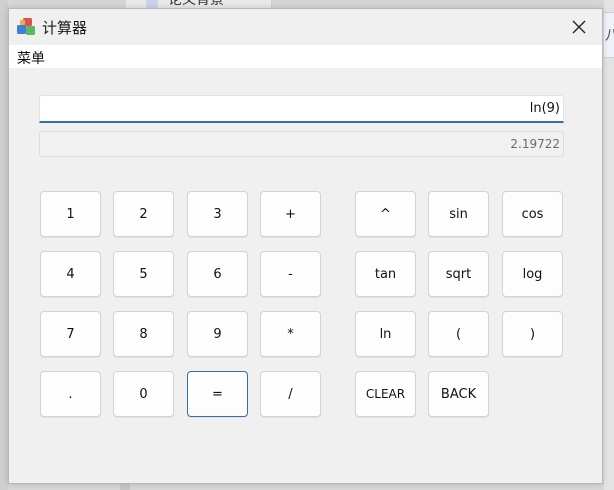 The width and height of the screenshot is (614, 490). Describe the element at coordinates (70, 394) in the screenshot. I see `key-decimal-button: .` at that location.